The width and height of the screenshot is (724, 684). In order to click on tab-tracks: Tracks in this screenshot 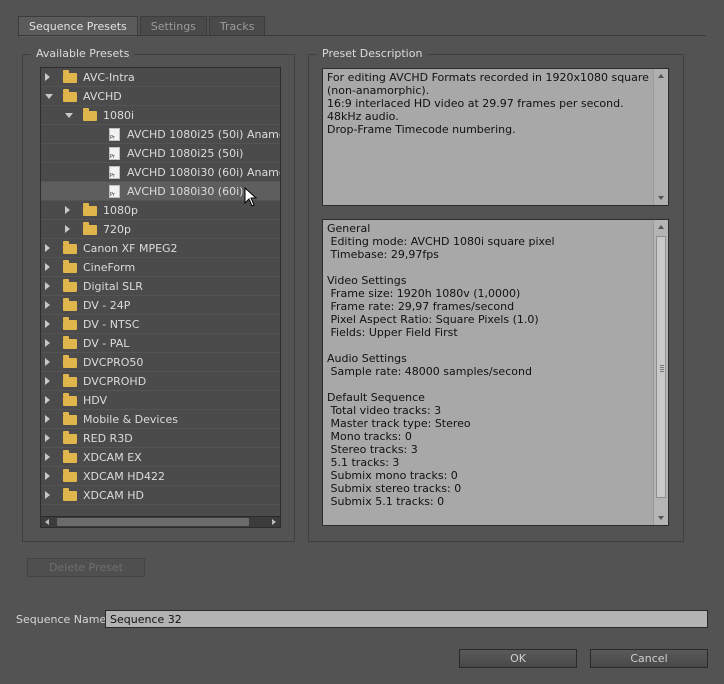, I will do `click(237, 26)`.